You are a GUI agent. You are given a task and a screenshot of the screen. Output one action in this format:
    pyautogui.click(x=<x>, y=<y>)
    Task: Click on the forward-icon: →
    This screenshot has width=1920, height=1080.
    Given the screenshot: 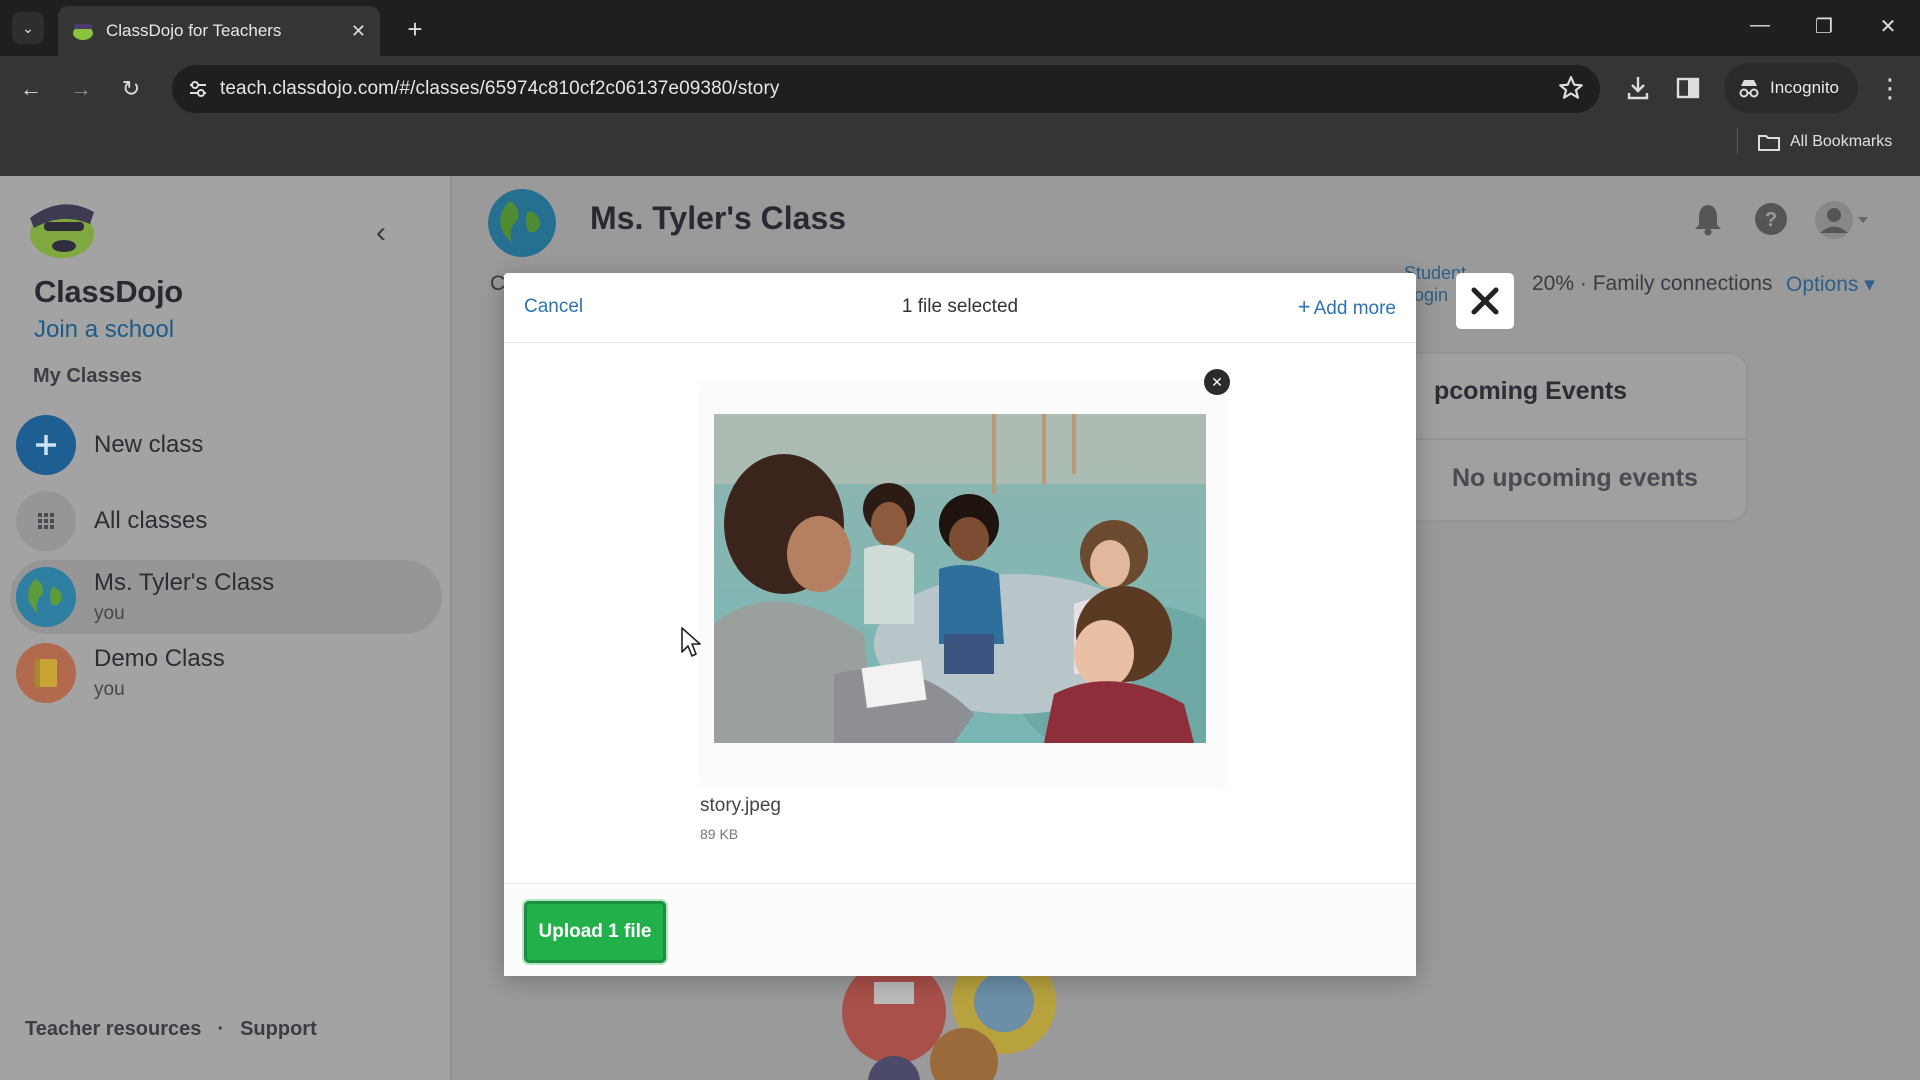 What is the action you would take?
    pyautogui.click(x=81, y=89)
    